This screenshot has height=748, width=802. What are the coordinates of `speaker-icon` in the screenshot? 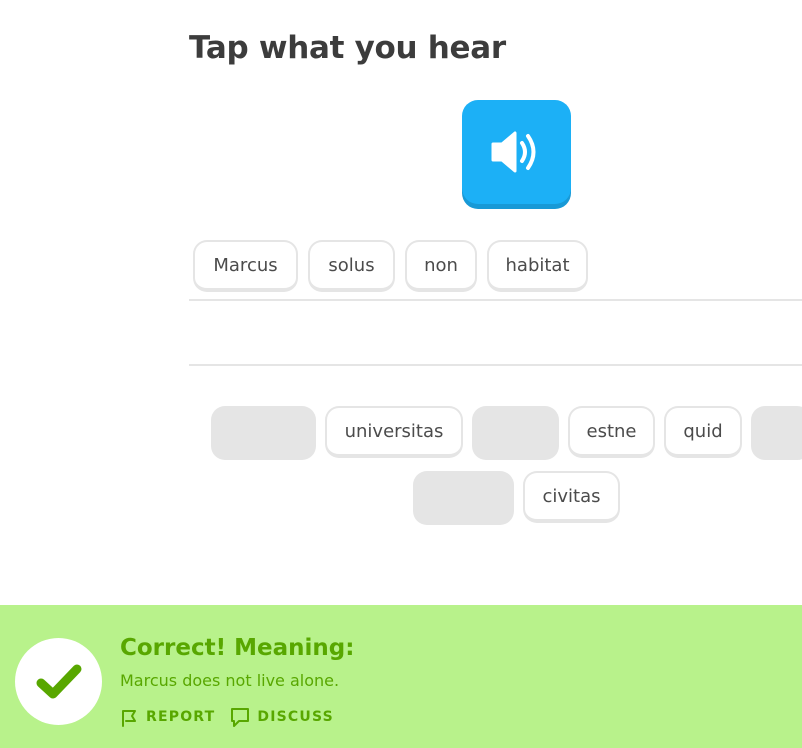 It's located at (513, 152).